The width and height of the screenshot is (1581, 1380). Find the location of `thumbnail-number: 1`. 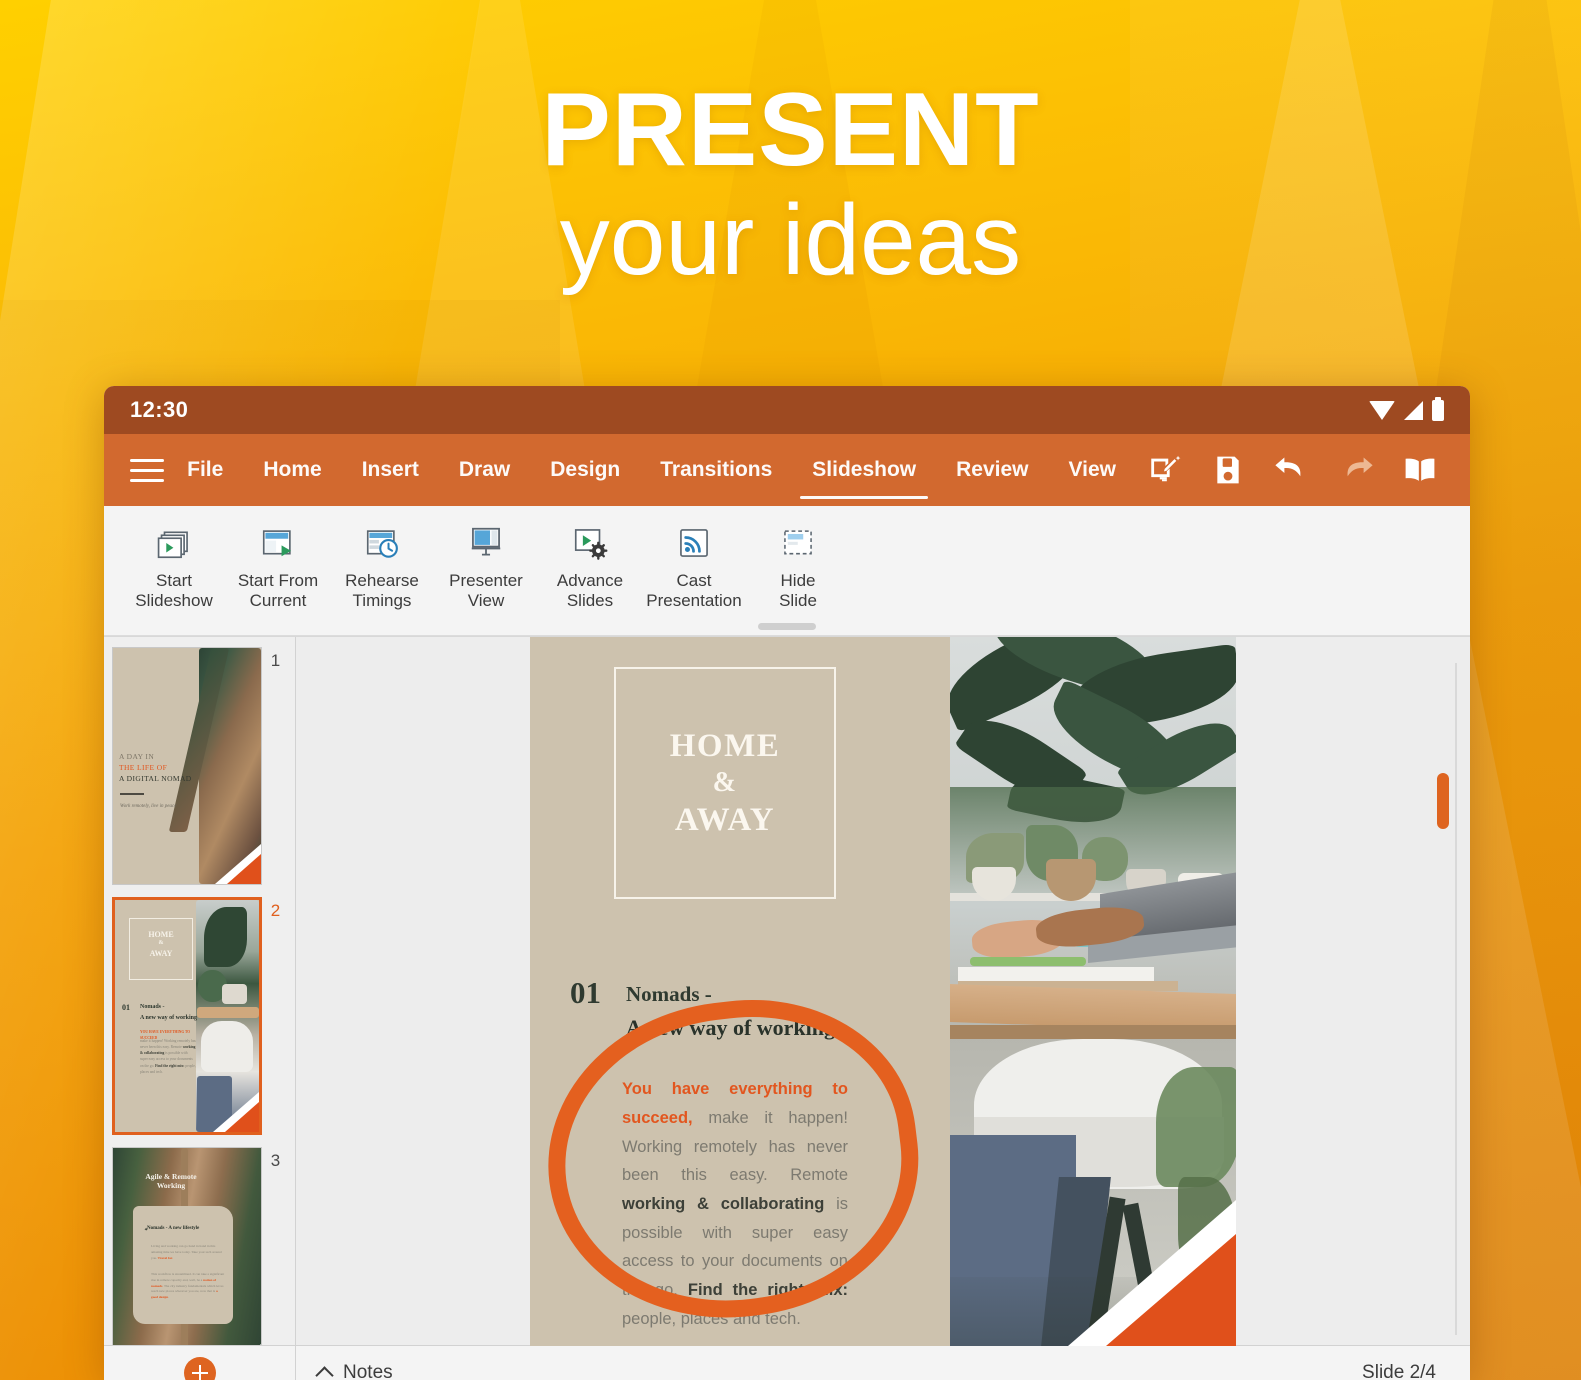

thumbnail-number: 1 is located at coordinates (275, 661).